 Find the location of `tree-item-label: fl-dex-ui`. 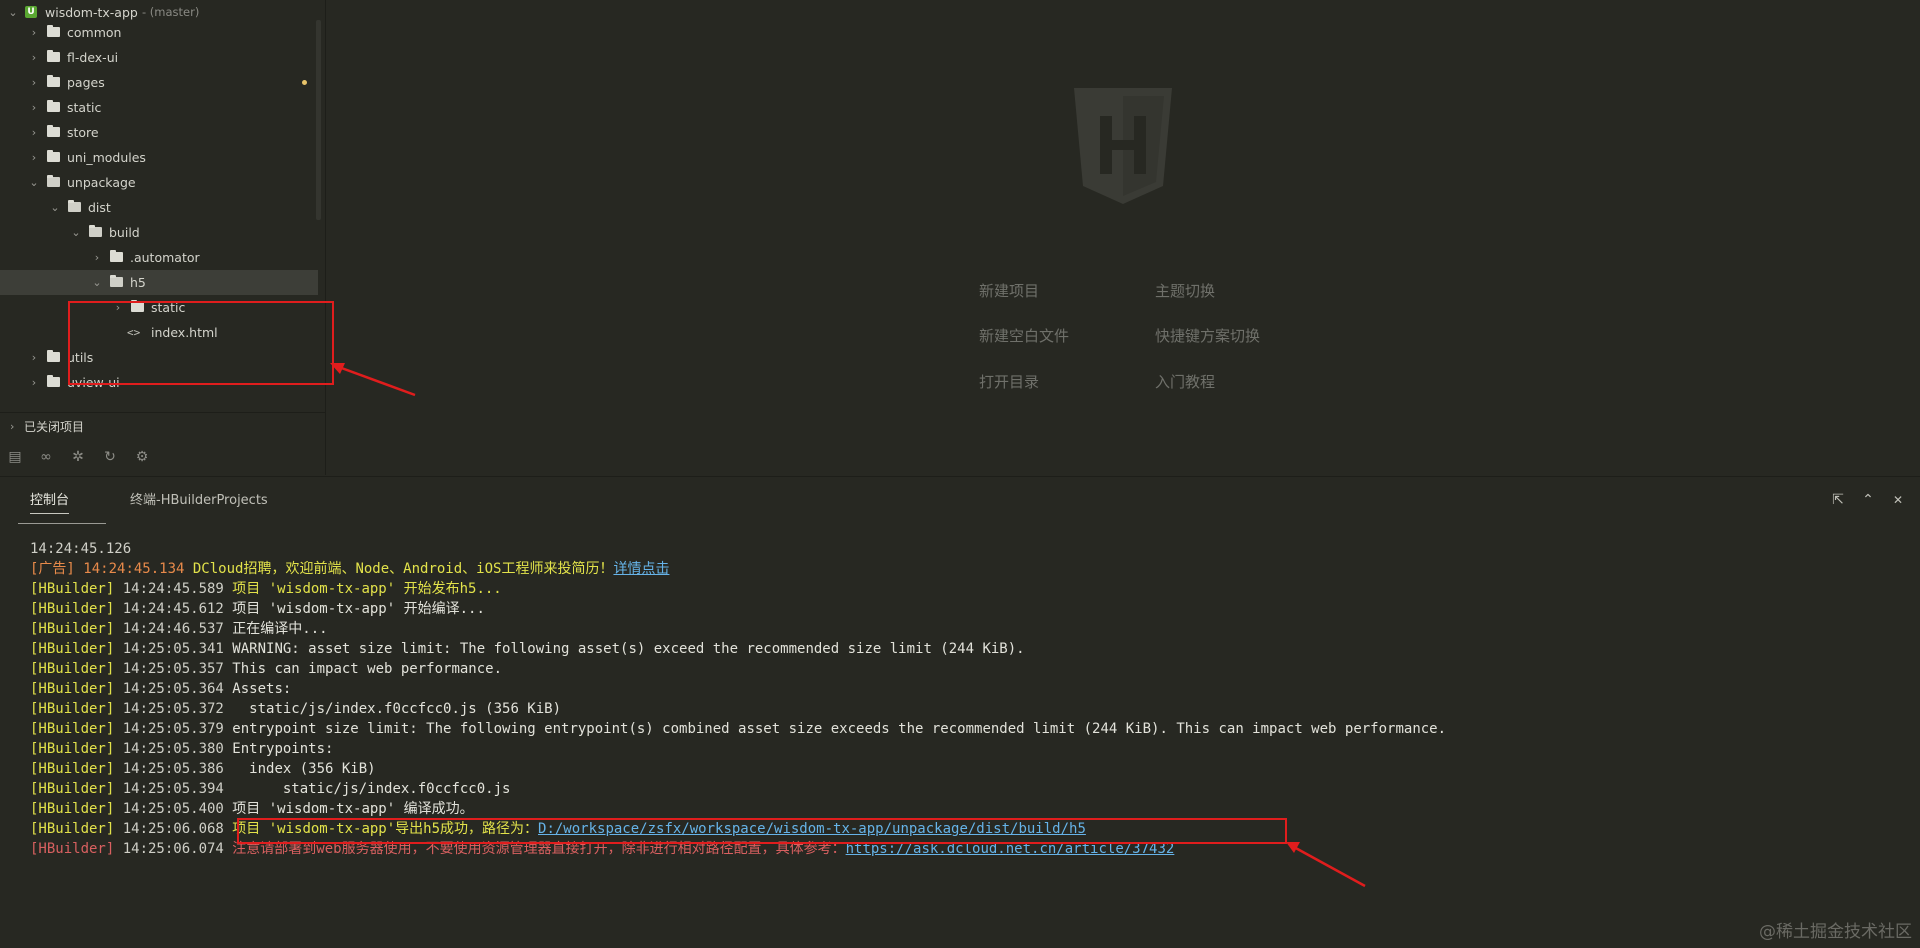

tree-item-label: fl-dex-ui is located at coordinates (93, 57).